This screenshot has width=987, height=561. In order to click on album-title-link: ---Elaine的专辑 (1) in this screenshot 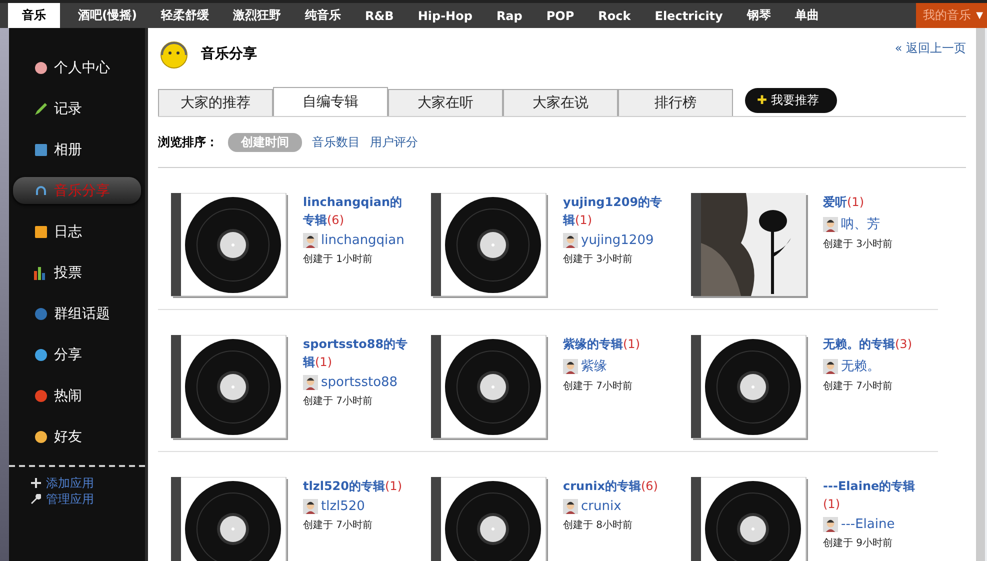, I will do `click(877, 495)`.